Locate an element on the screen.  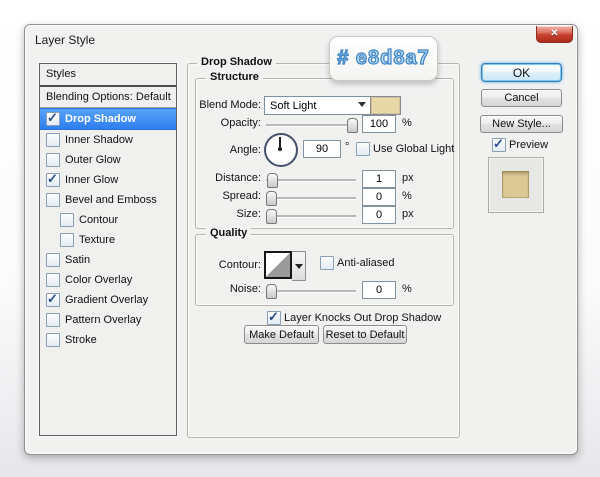
size-slider-thumb is located at coordinates (271, 216).